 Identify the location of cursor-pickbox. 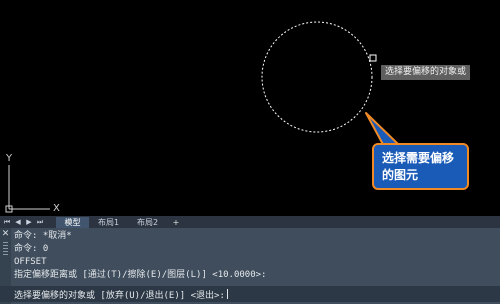
(373, 58).